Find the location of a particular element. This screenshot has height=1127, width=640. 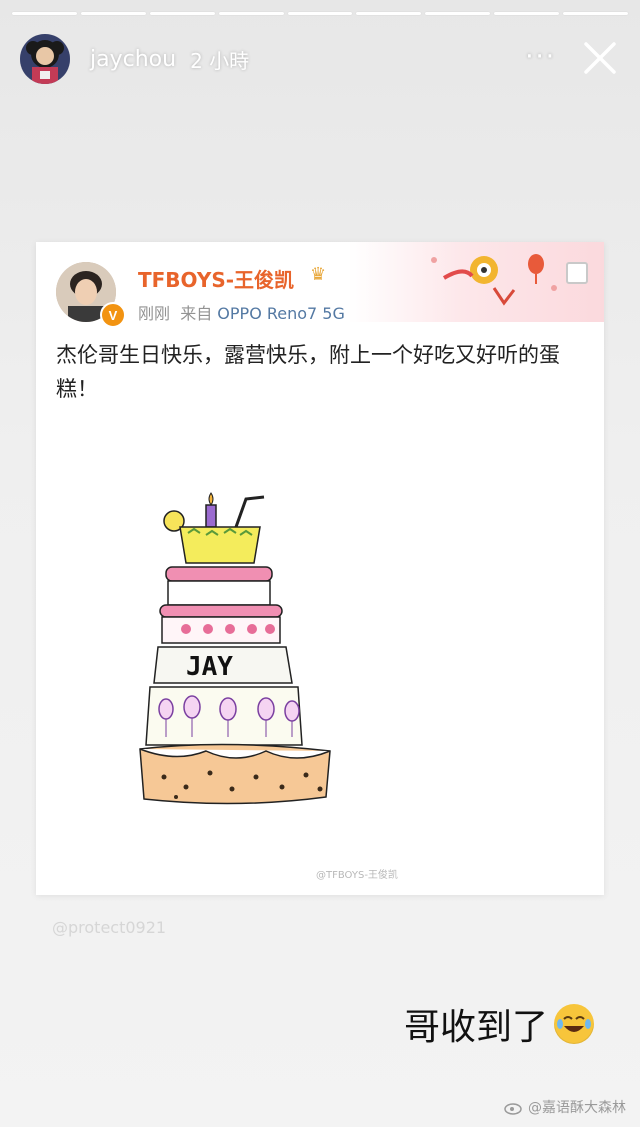

footer-watermark: @嘉语酥大森林 is located at coordinates (565, 1107).